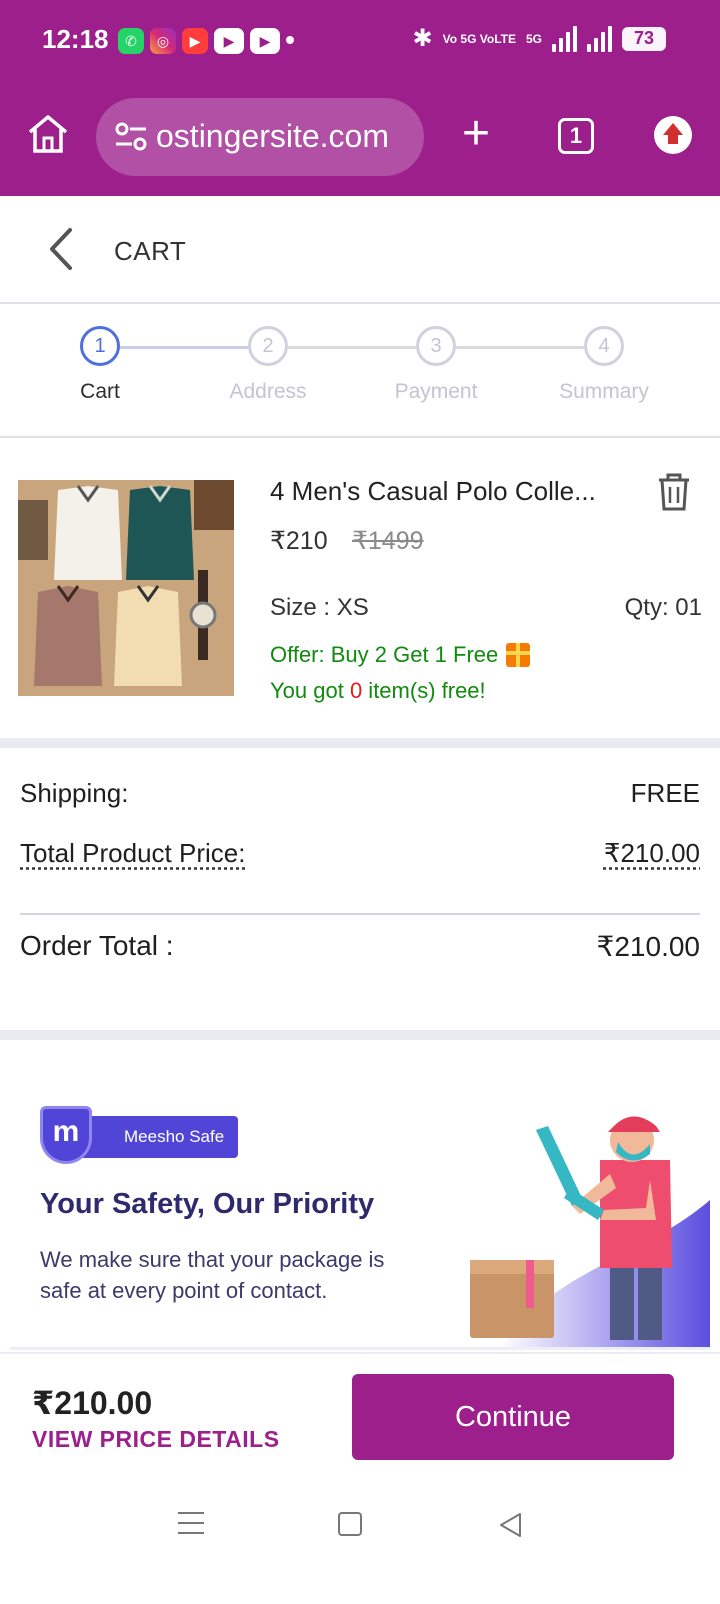 The image size is (720, 1604). Describe the element at coordinates (100, 346) in the screenshot. I see `step-number: 1` at that location.